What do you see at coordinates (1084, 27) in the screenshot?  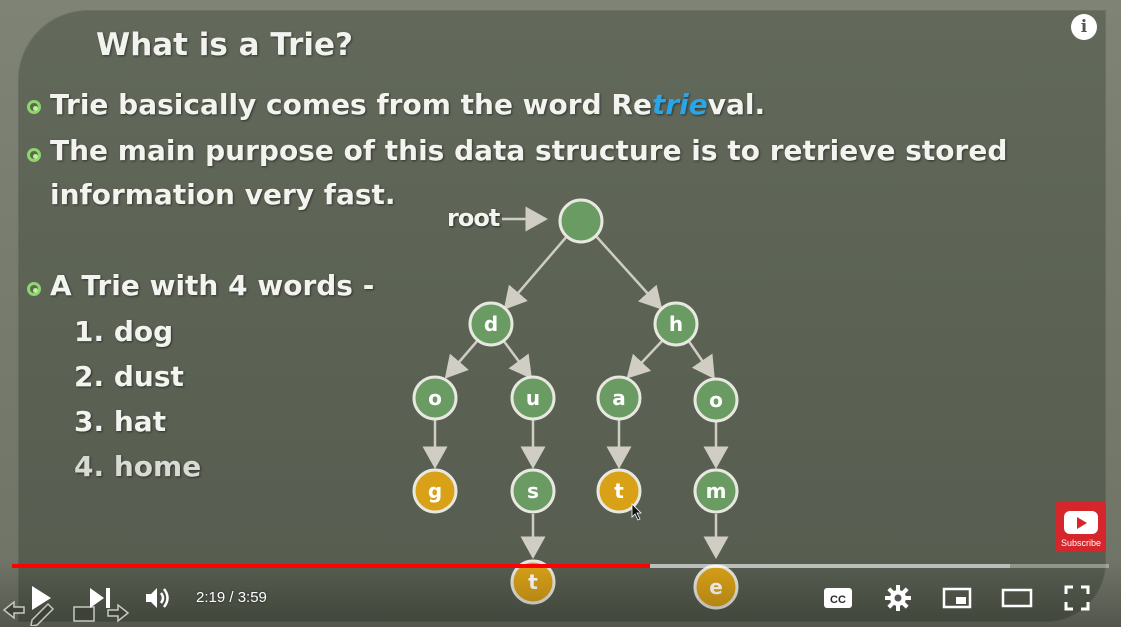 I see `info-icon: i` at bounding box center [1084, 27].